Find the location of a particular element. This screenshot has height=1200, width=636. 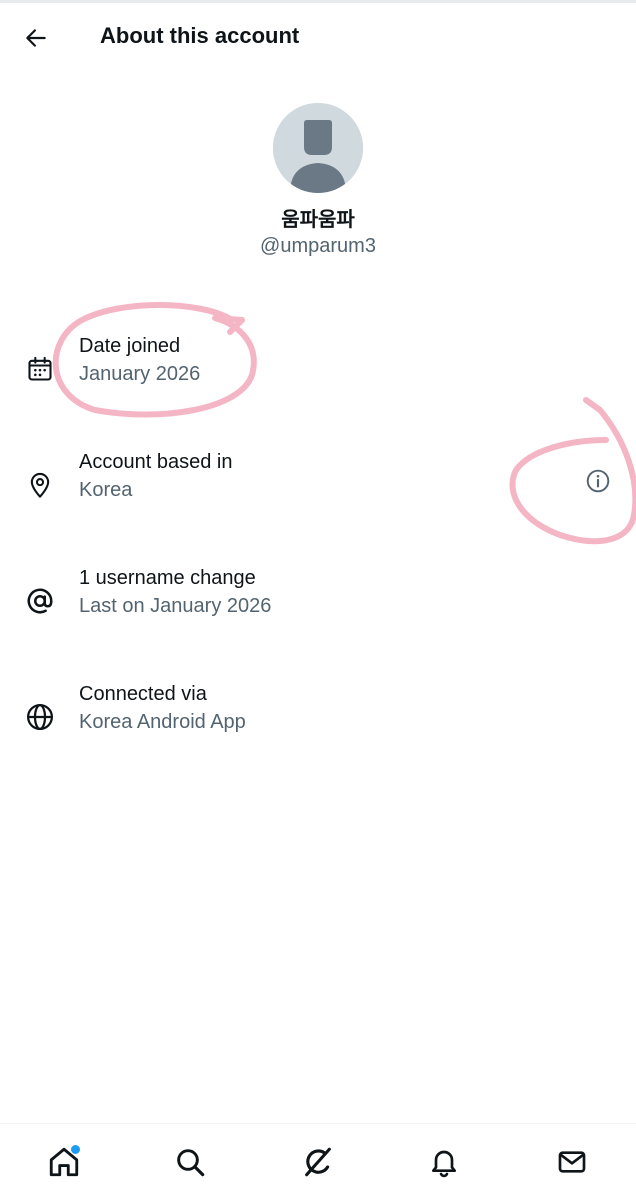

top-divider is located at coordinates (318, 1).